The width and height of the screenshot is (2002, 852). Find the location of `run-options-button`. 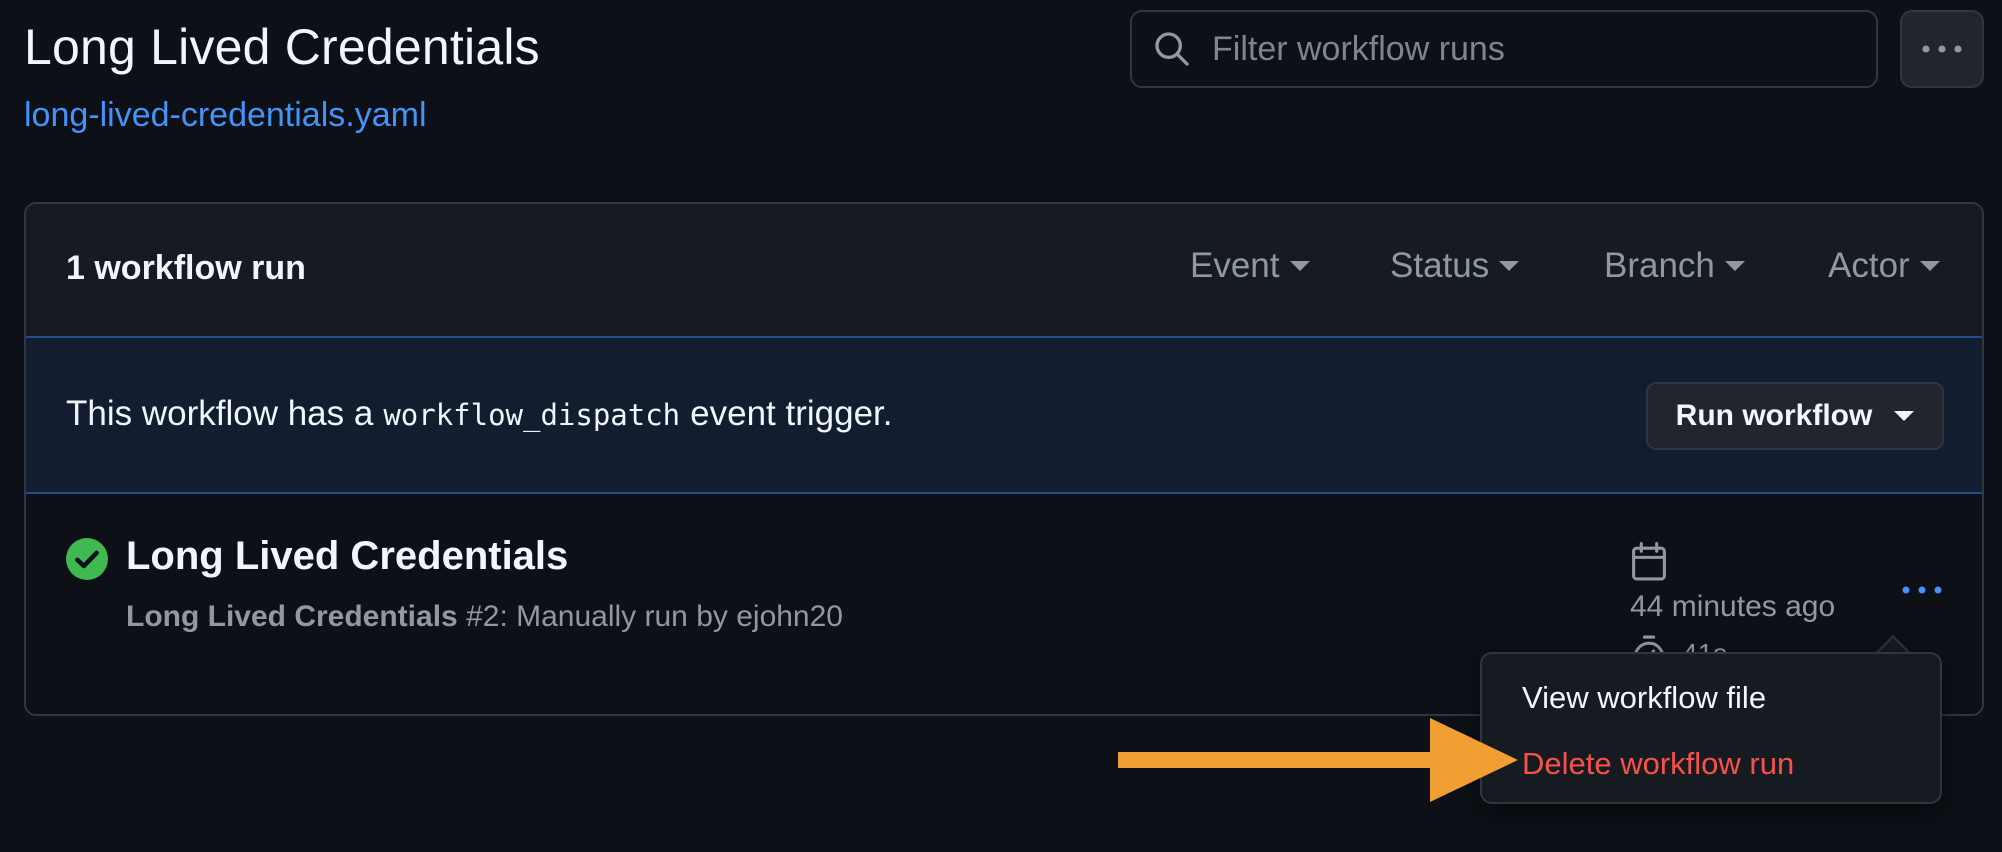

run-options-button is located at coordinates (1922, 590).